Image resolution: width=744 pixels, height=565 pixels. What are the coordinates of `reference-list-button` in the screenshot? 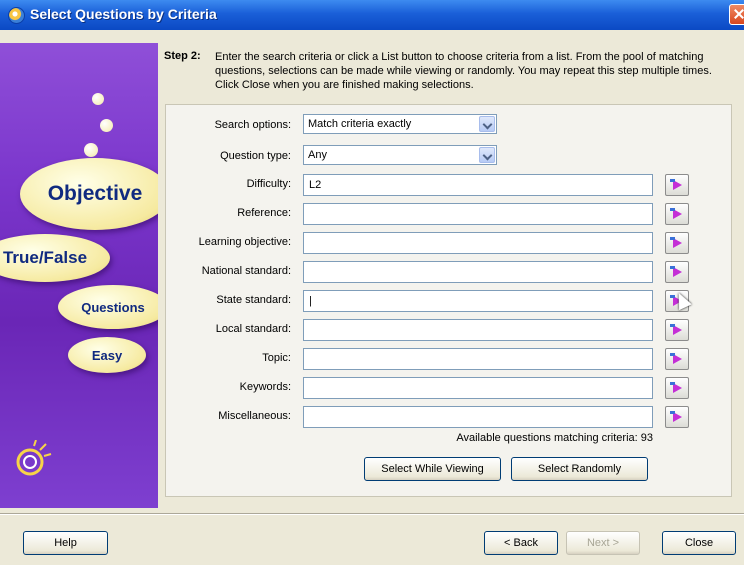 It's located at (677, 214).